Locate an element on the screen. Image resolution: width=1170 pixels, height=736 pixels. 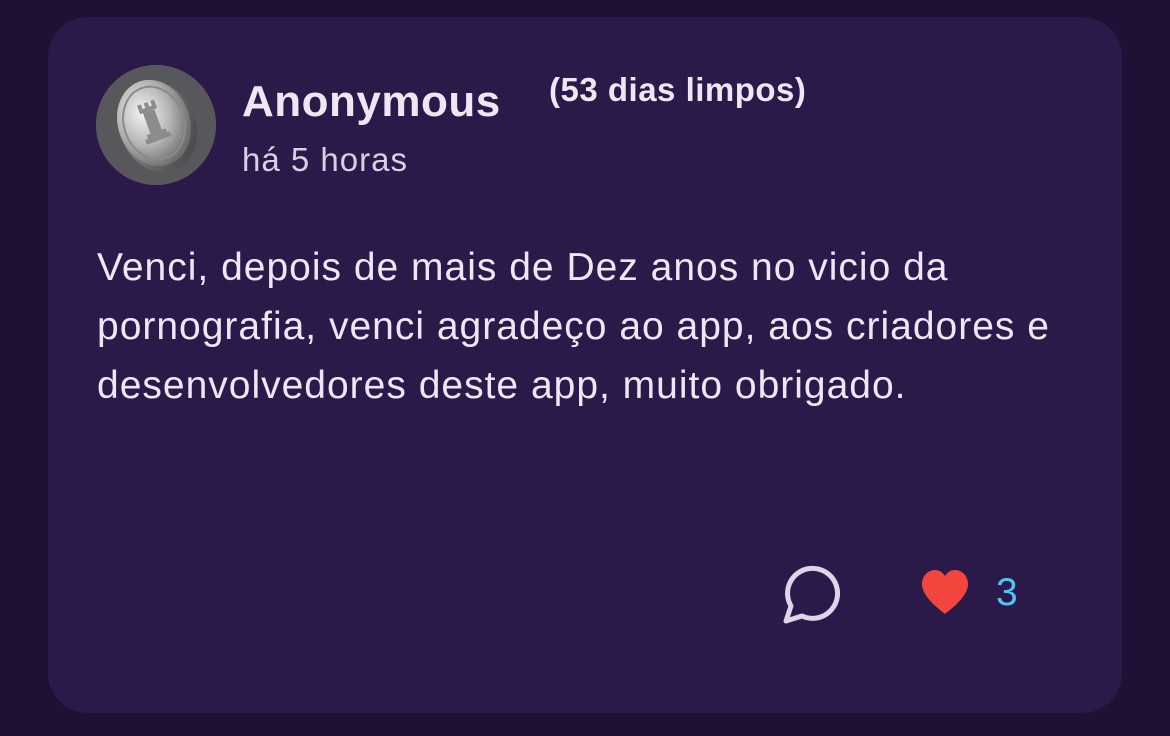
like-button is located at coordinates (945, 593).